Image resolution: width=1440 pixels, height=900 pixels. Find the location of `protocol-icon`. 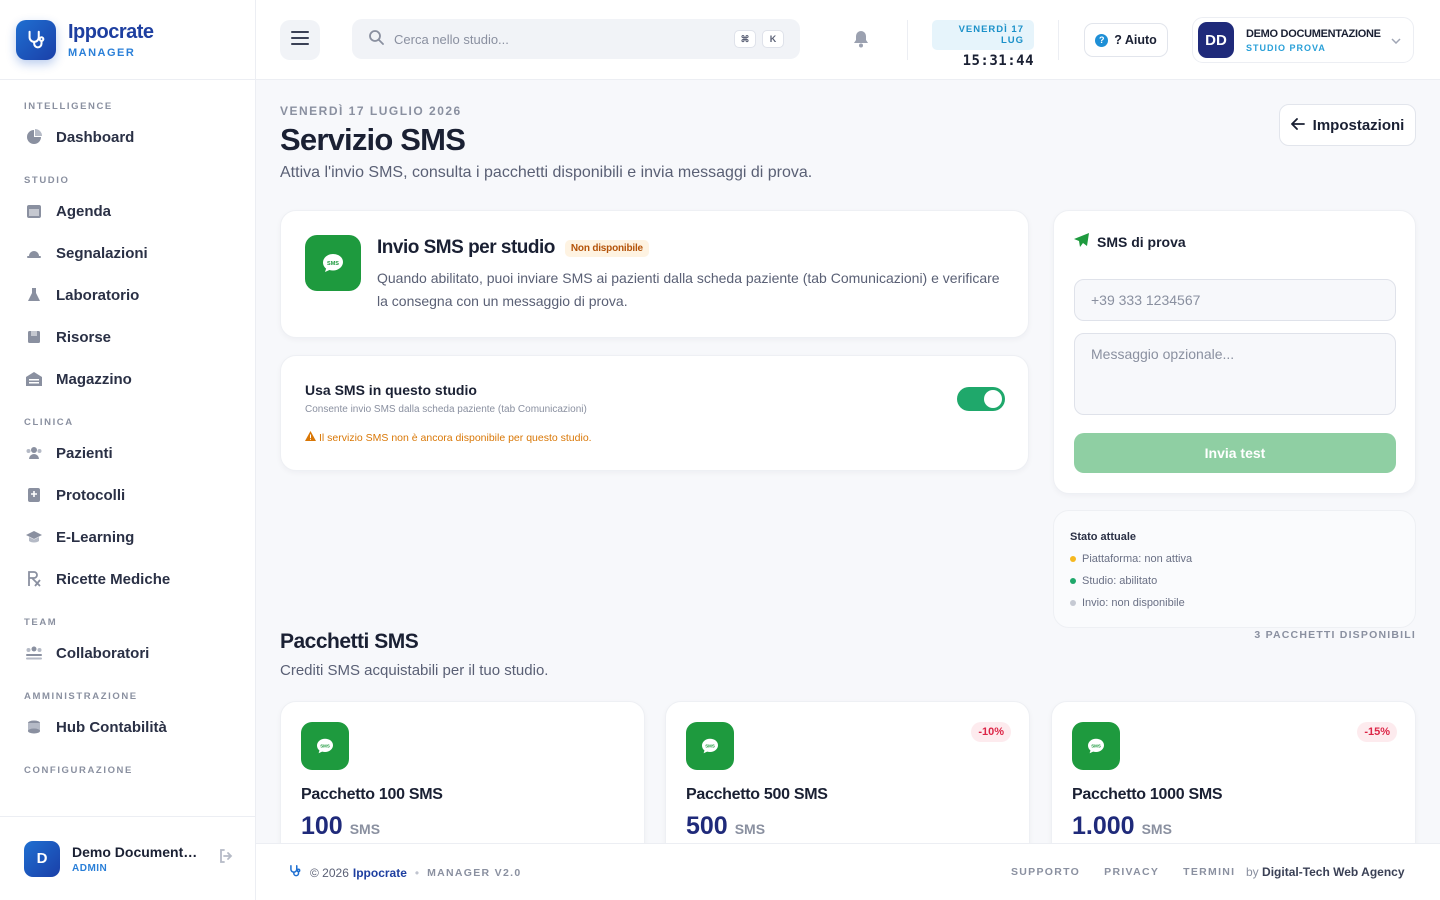

protocol-icon is located at coordinates (34, 495).